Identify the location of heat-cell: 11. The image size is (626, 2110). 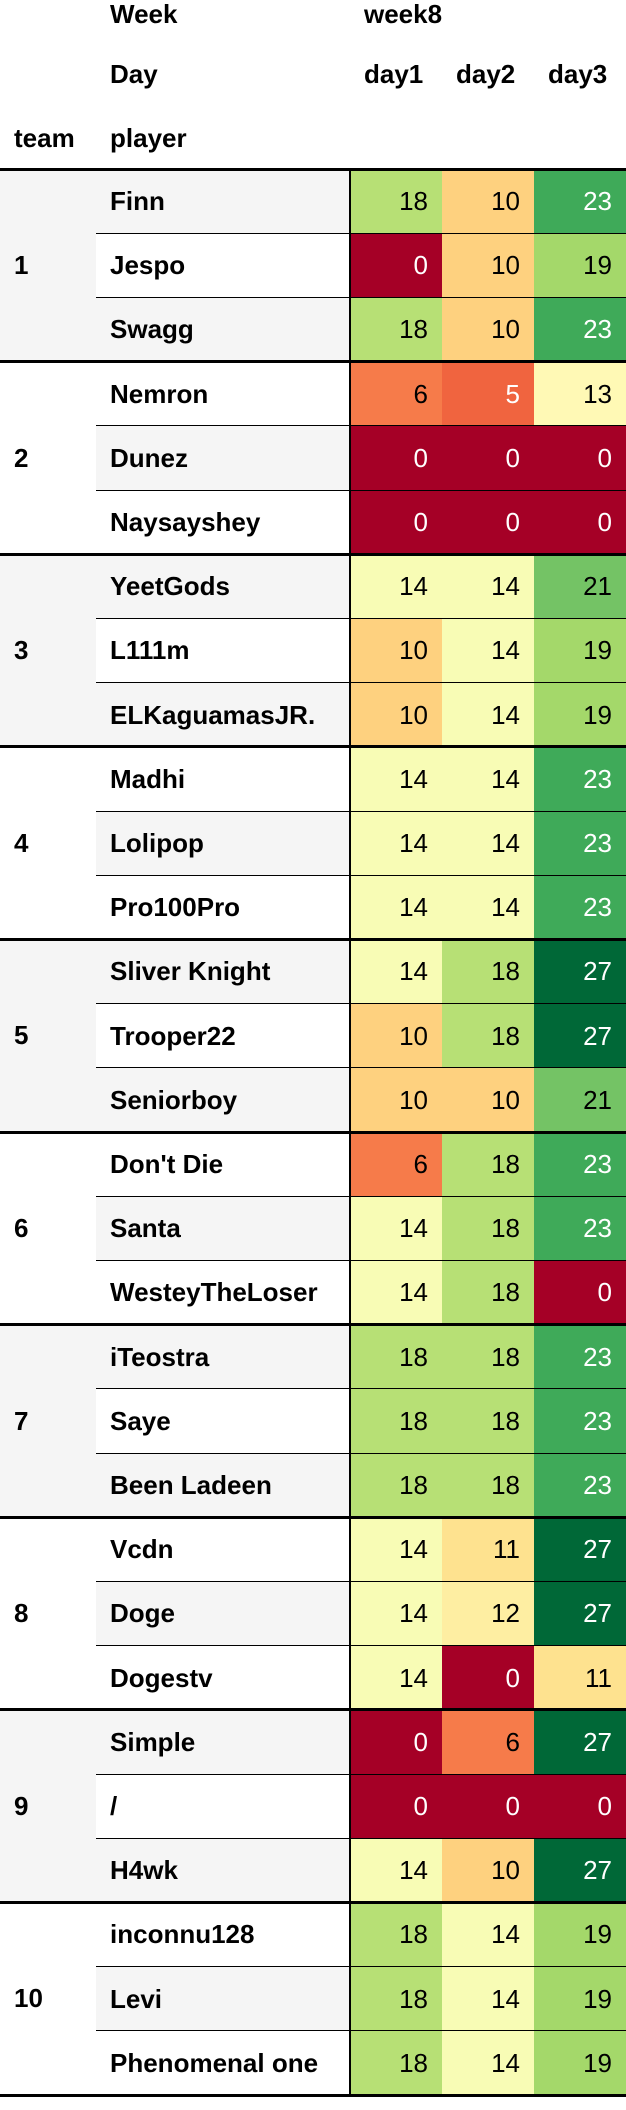
(488, 1549).